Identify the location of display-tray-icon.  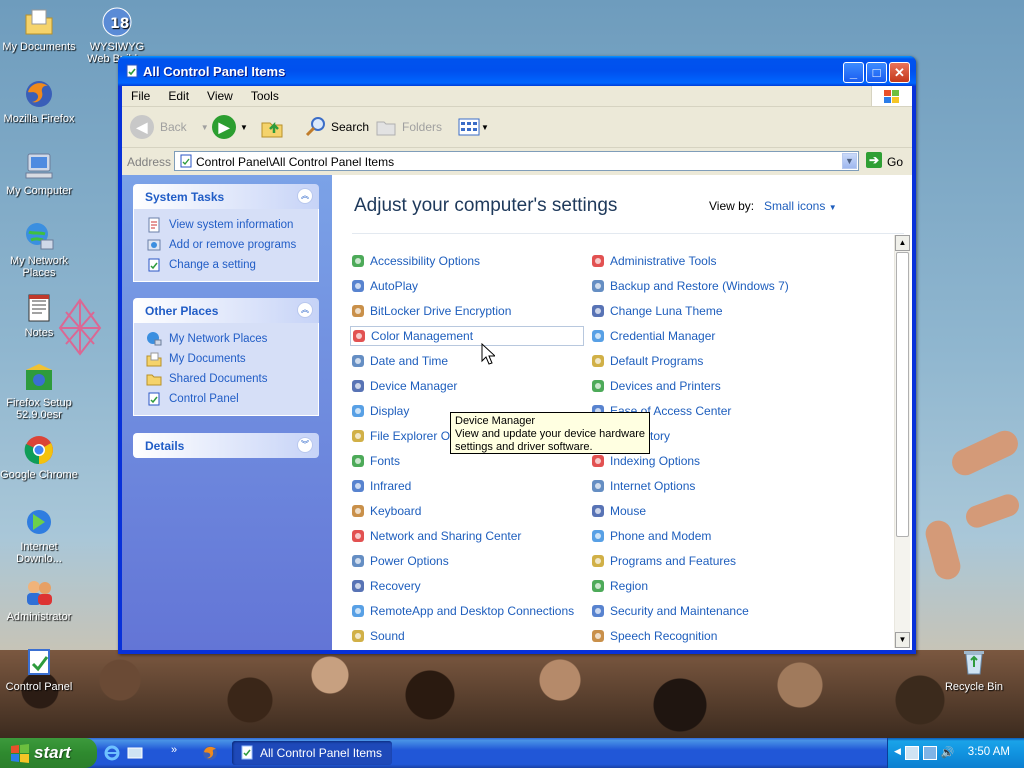
(929, 753).